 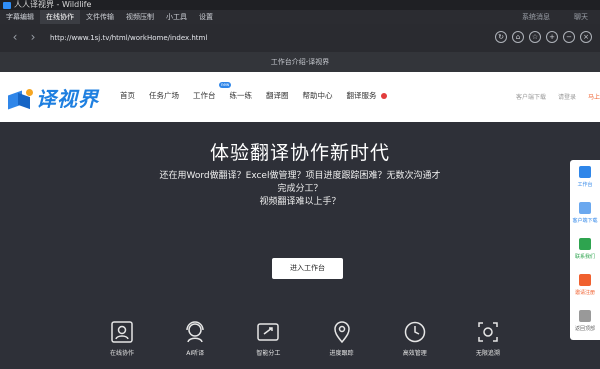 What do you see at coordinates (277, 95) in the screenshot?
I see `nav-translation-circle: 翻译圈` at bounding box center [277, 95].